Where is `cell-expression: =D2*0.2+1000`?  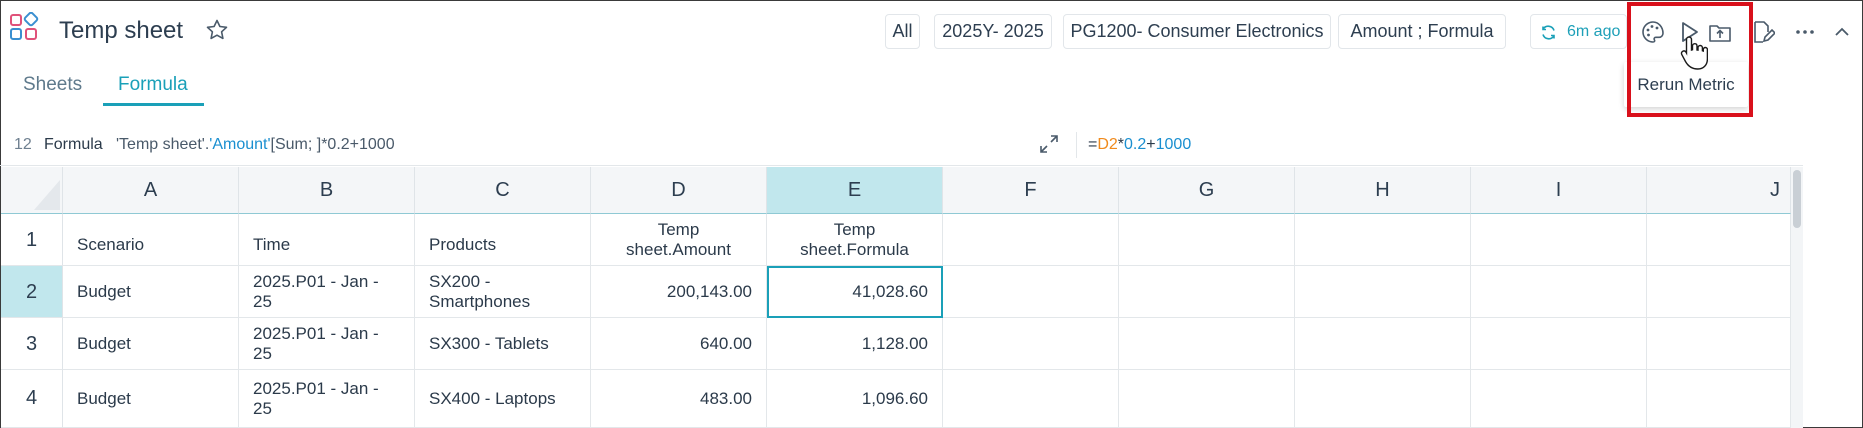 cell-expression: =D2*0.2+1000 is located at coordinates (1139, 145).